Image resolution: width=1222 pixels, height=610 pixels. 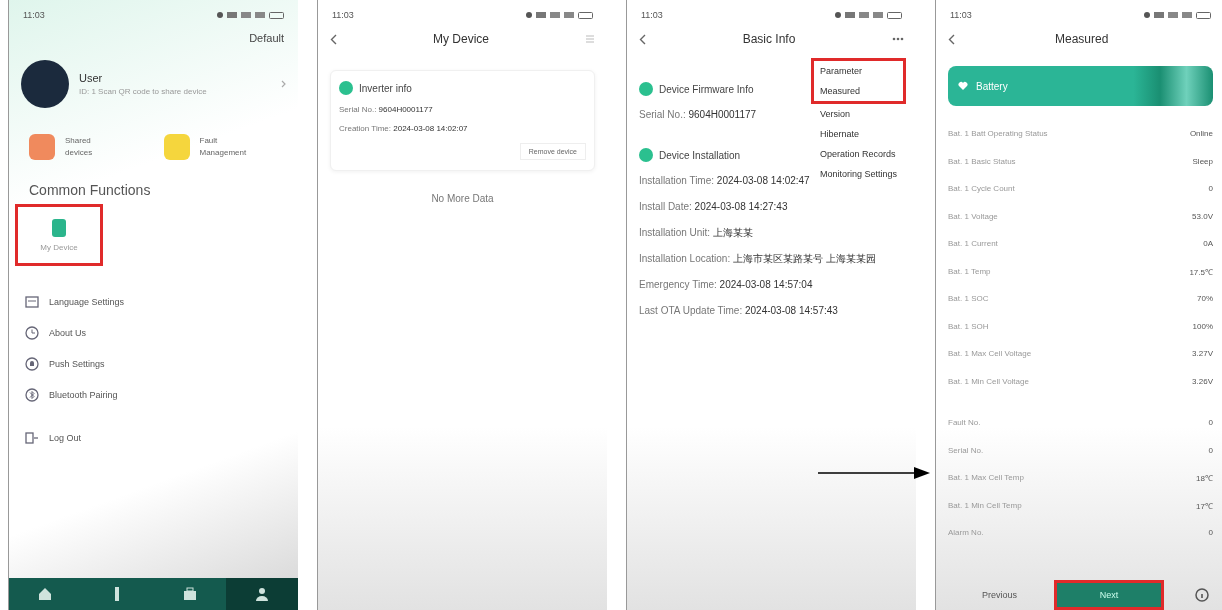 What do you see at coordinates (1109, 595) in the screenshot?
I see `next-button: Next` at bounding box center [1109, 595].